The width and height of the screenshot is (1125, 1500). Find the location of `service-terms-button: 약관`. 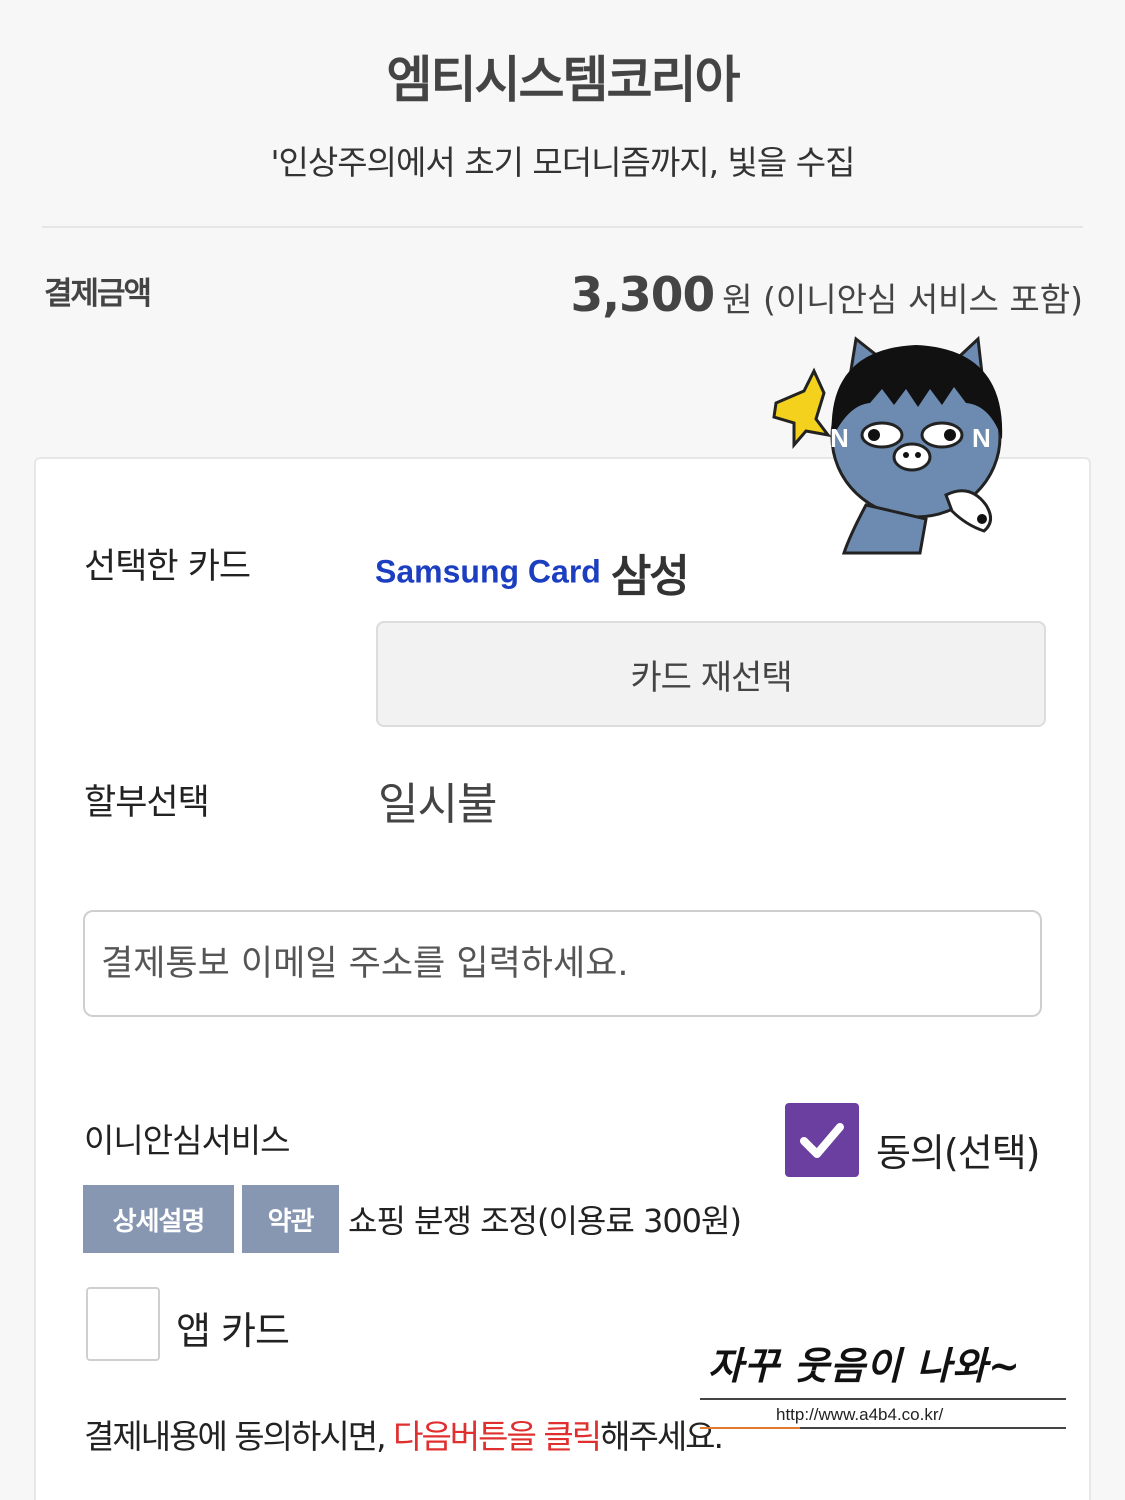

service-terms-button: 약관 is located at coordinates (290, 1219).